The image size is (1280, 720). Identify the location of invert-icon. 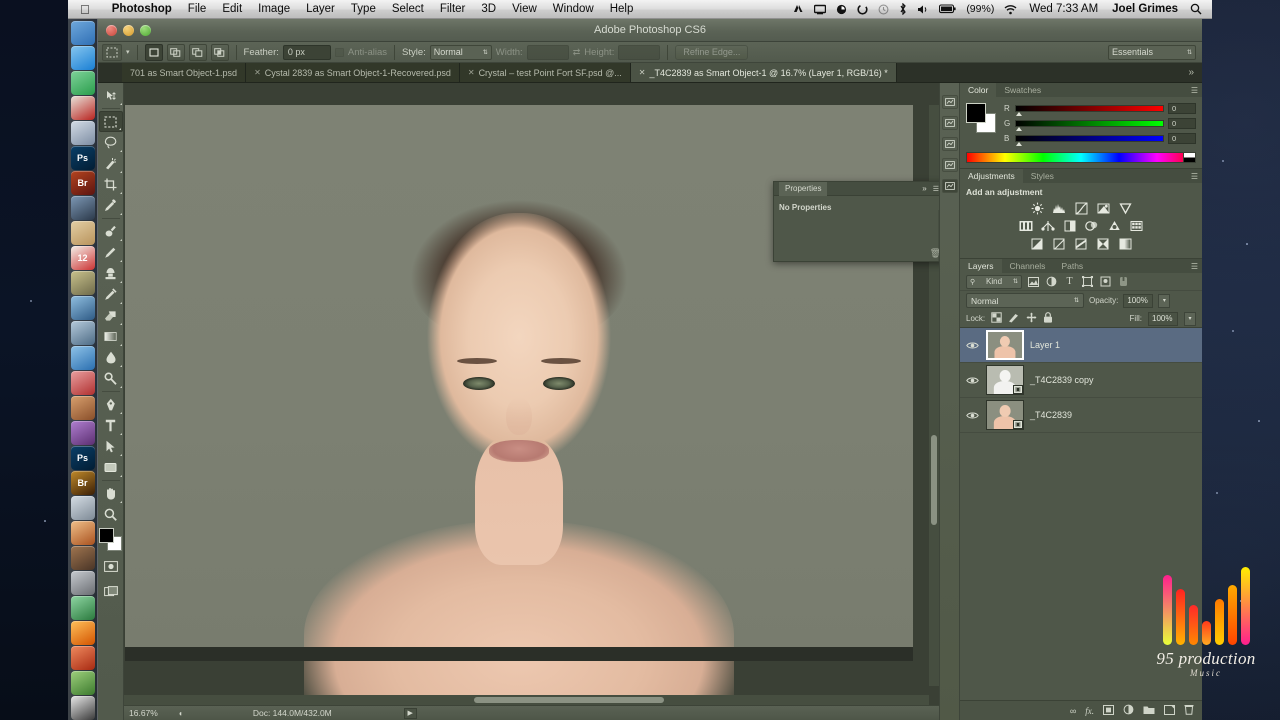
(1037, 244).